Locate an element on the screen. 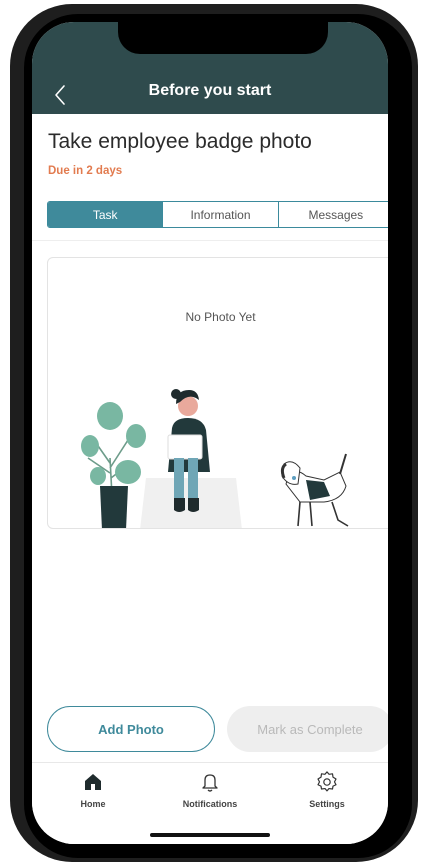 This screenshot has height=866, width=423. phone-notch is located at coordinates (223, 38).